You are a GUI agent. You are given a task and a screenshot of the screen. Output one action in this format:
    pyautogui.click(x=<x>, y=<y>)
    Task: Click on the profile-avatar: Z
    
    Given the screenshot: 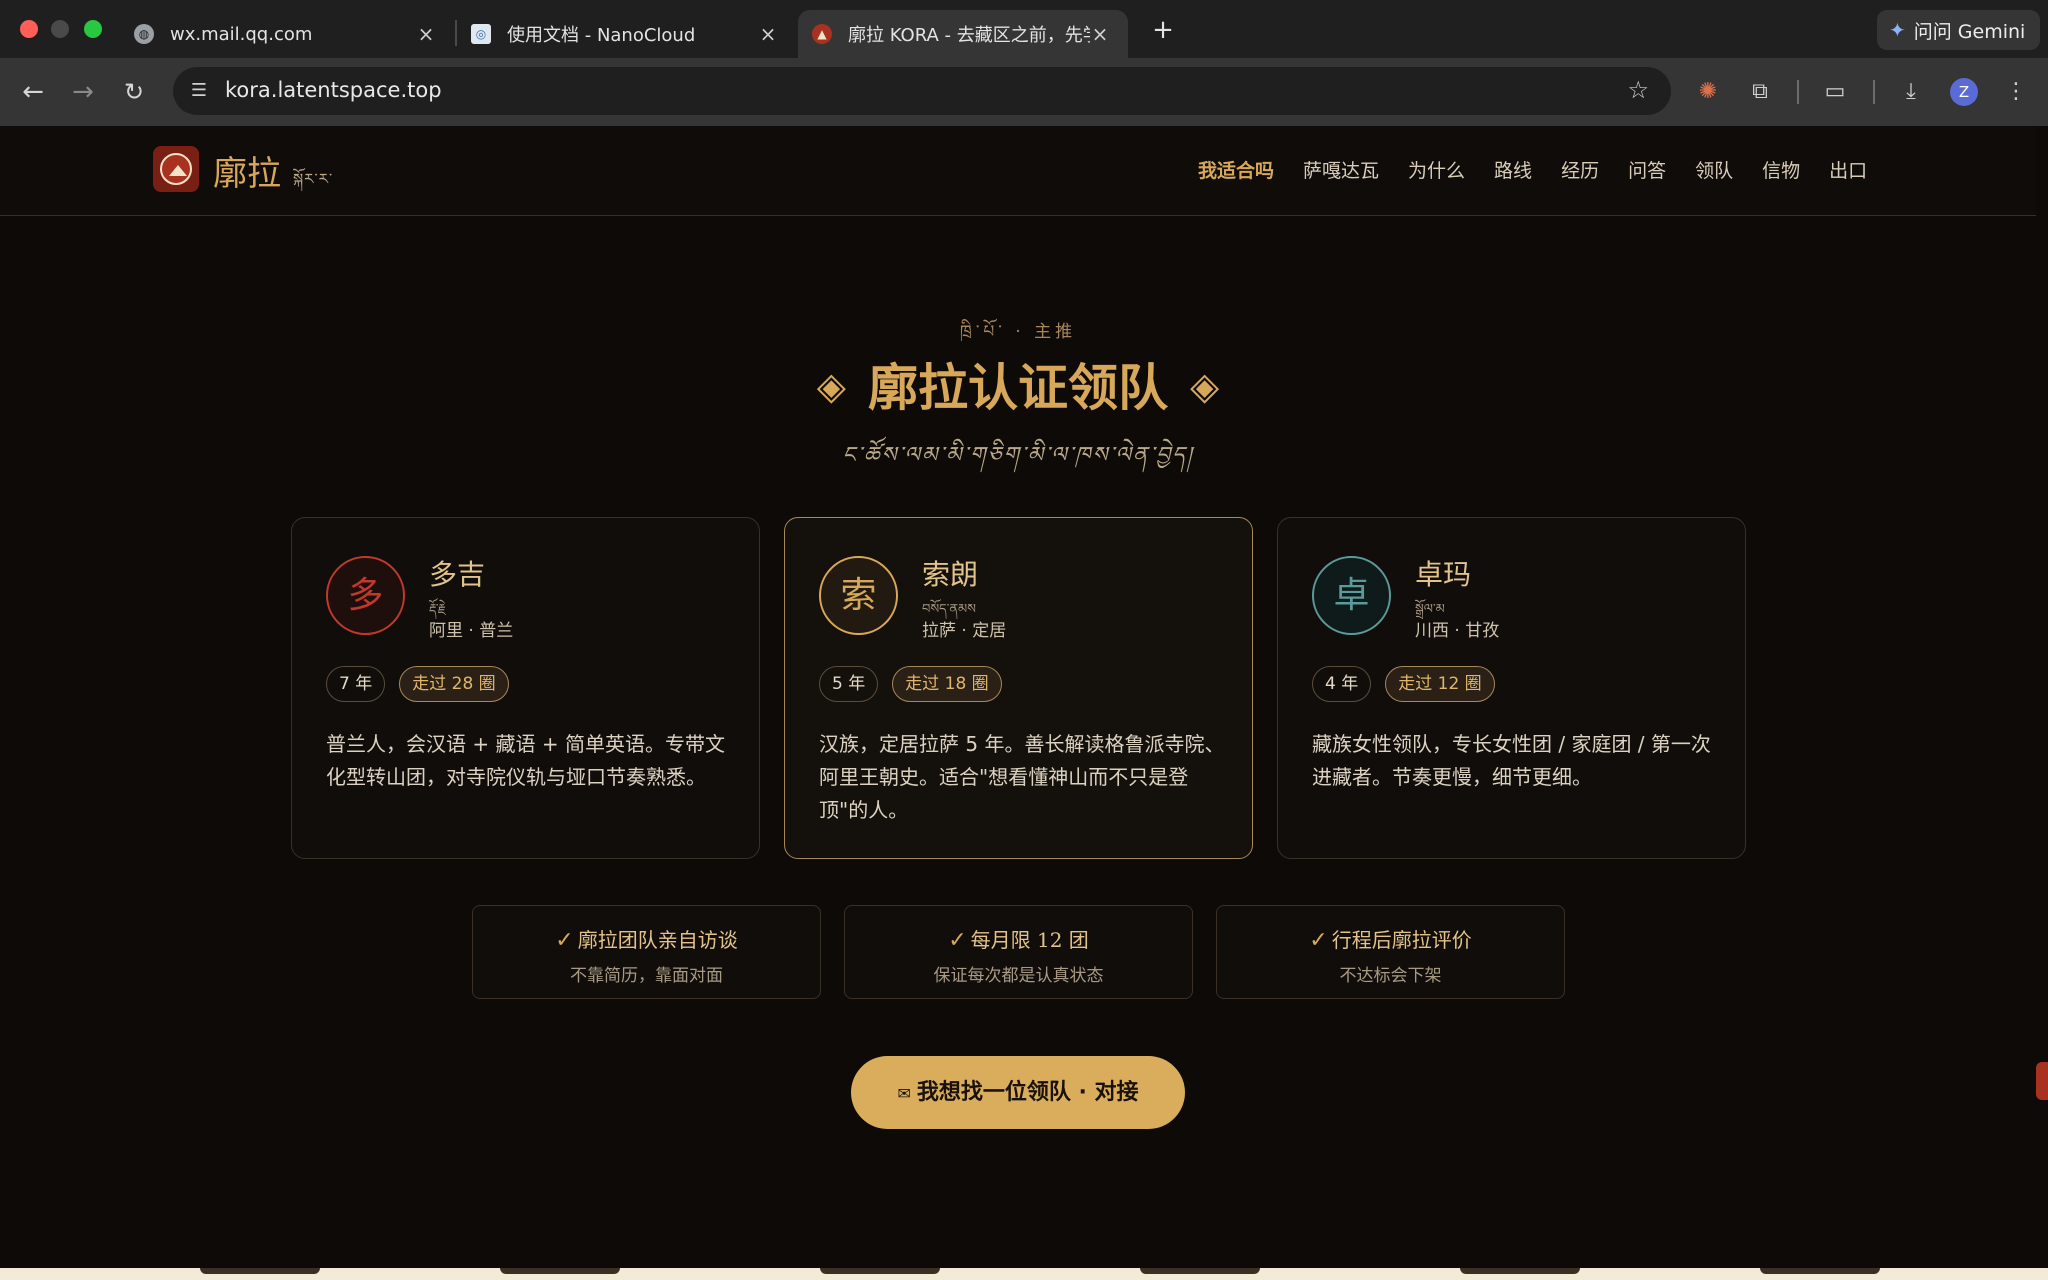 What is the action you would take?
    pyautogui.click(x=1964, y=92)
    